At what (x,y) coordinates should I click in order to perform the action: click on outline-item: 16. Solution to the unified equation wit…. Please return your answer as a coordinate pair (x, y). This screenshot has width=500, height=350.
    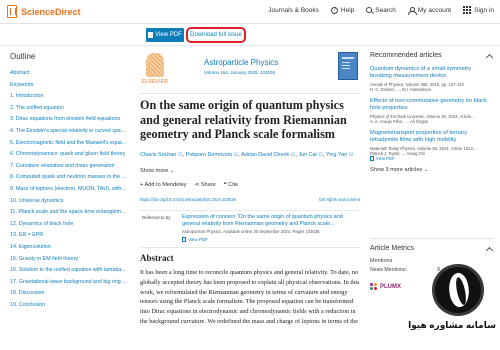
    Looking at the image, I should click on (69, 271).